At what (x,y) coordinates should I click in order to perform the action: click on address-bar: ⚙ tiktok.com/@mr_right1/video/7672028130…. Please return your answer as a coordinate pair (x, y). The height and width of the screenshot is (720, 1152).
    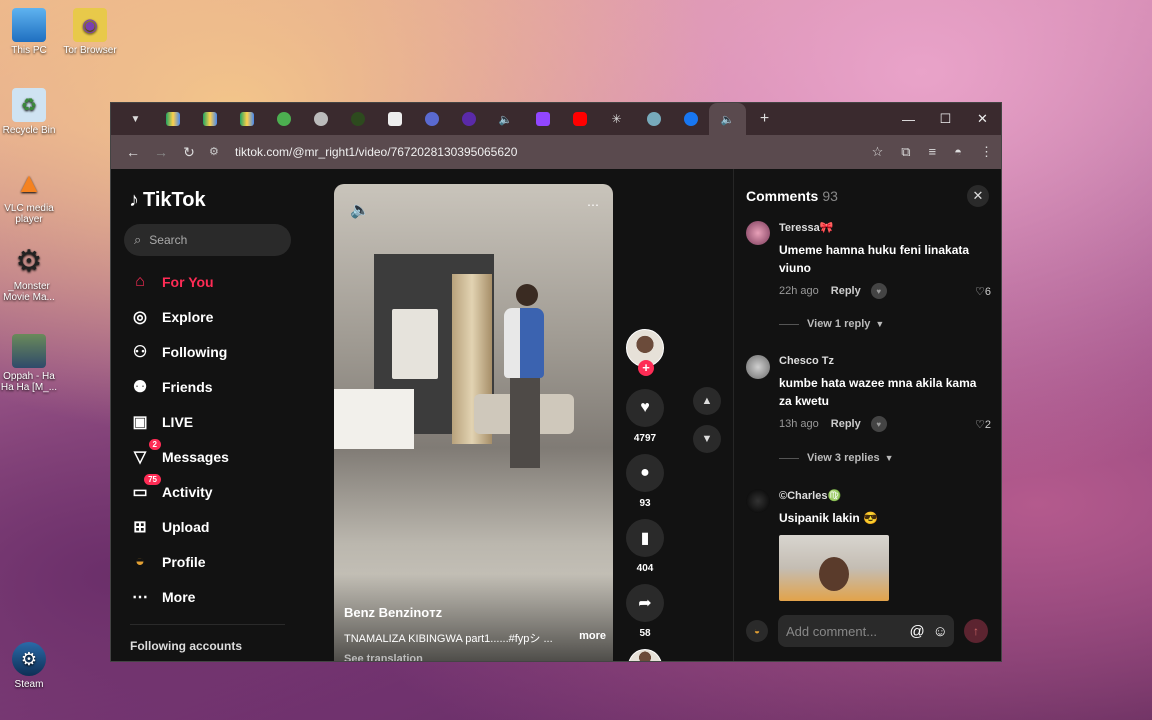
    Looking at the image, I should click on (540, 152).